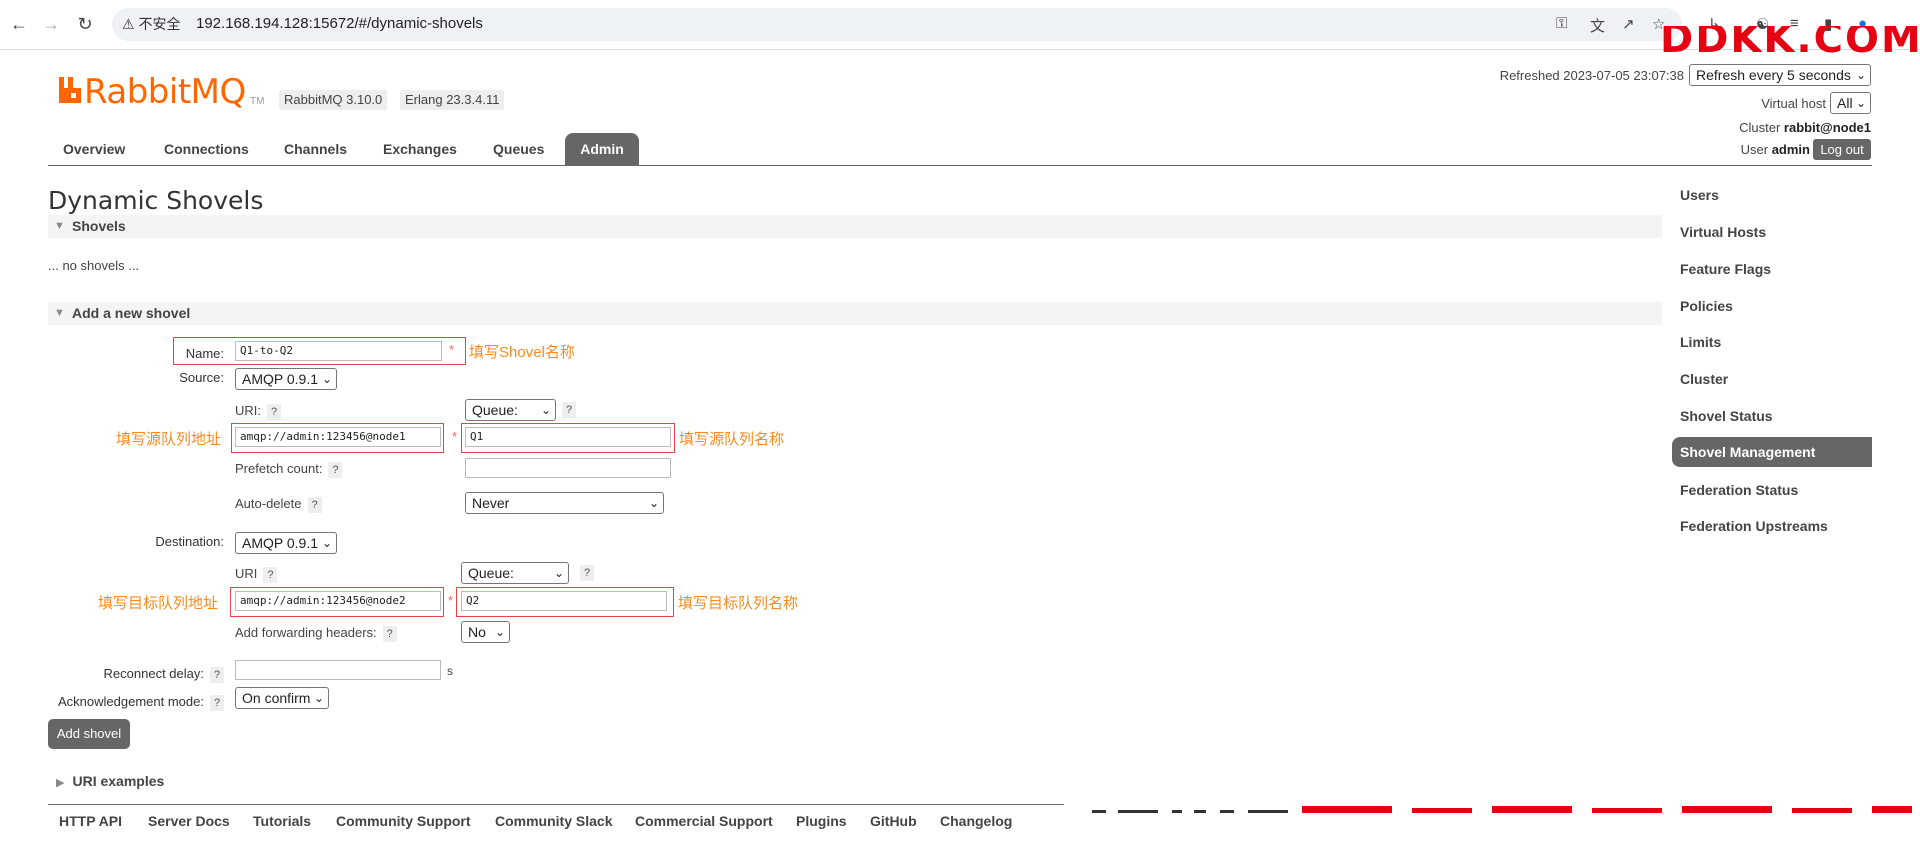 This screenshot has width=1920, height=842. Describe the element at coordinates (556, 804) in the screenshot. I see `footer-divider` at that location.